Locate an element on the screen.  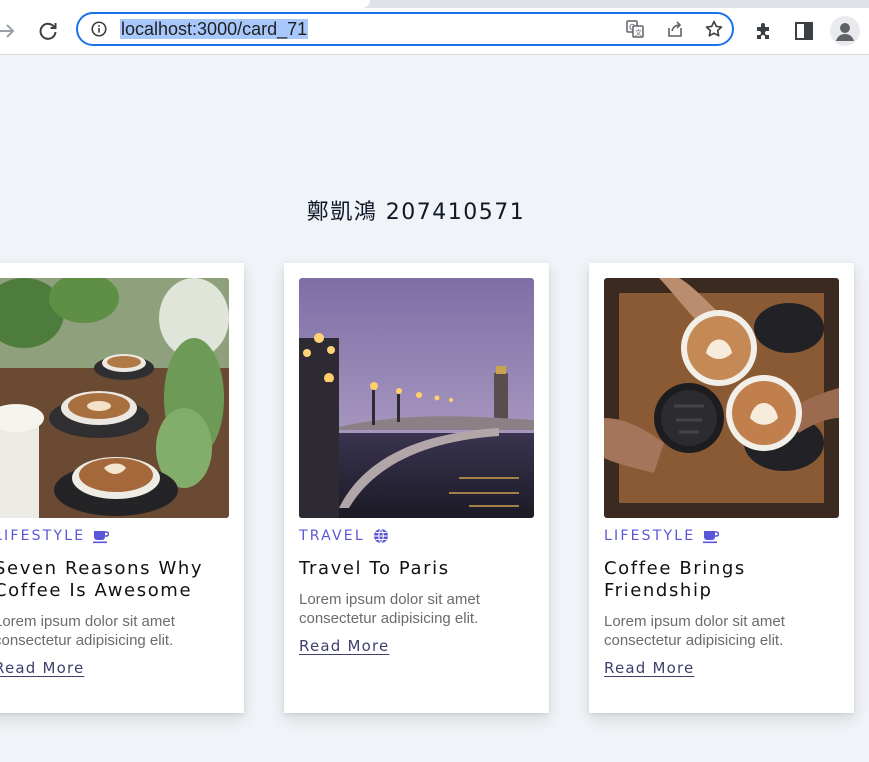
reload-icon is located at coordinates (48, 31).